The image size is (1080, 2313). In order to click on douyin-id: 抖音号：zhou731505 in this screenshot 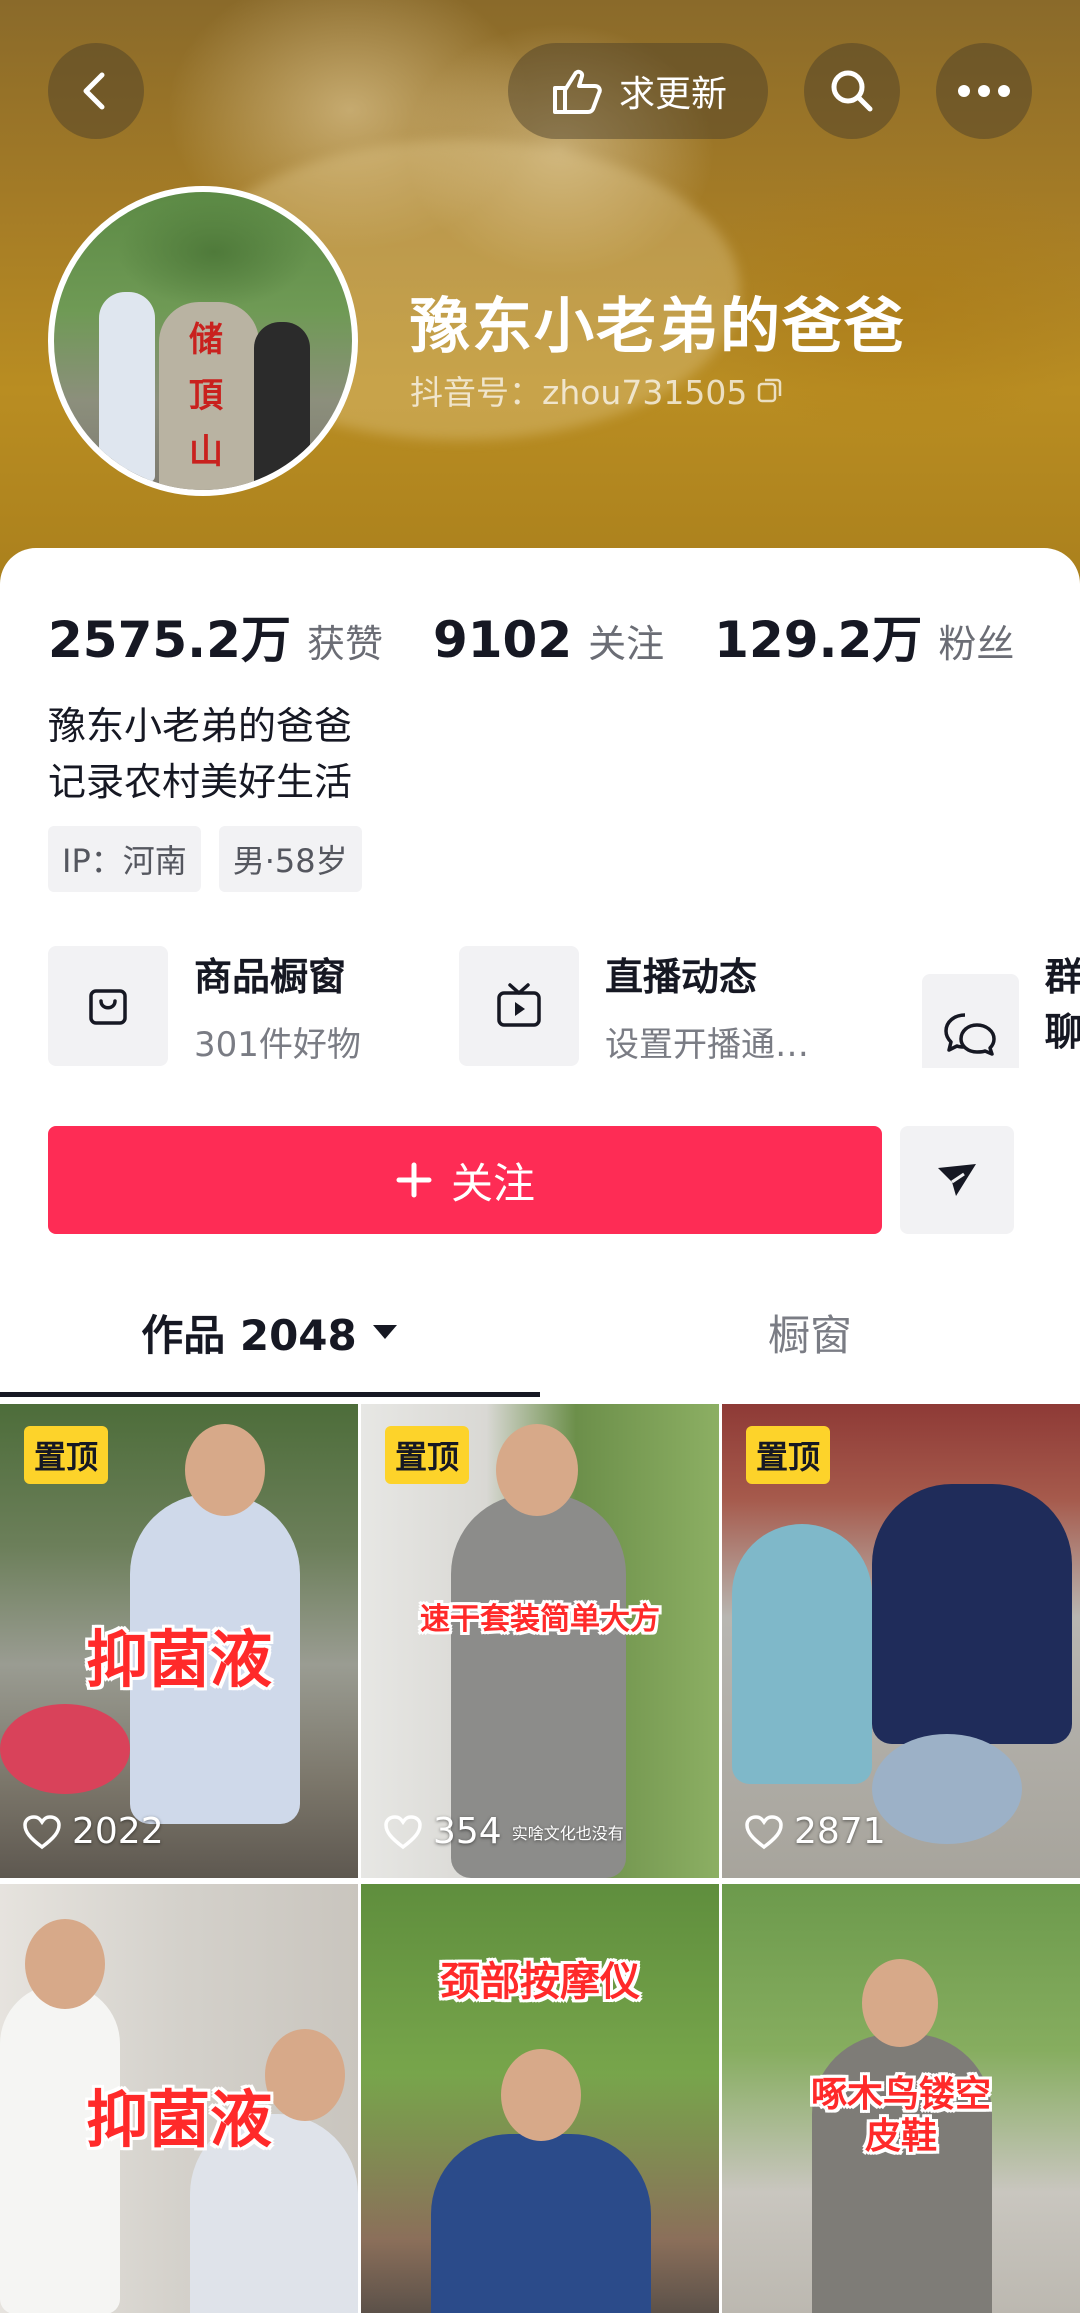, I will do `click(597, 390)`.